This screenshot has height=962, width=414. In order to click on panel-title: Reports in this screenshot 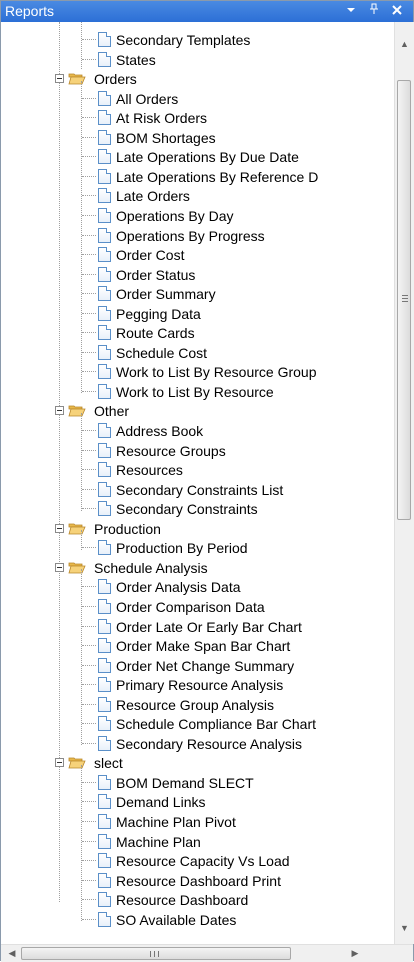, I will do `click(30, 11)`.